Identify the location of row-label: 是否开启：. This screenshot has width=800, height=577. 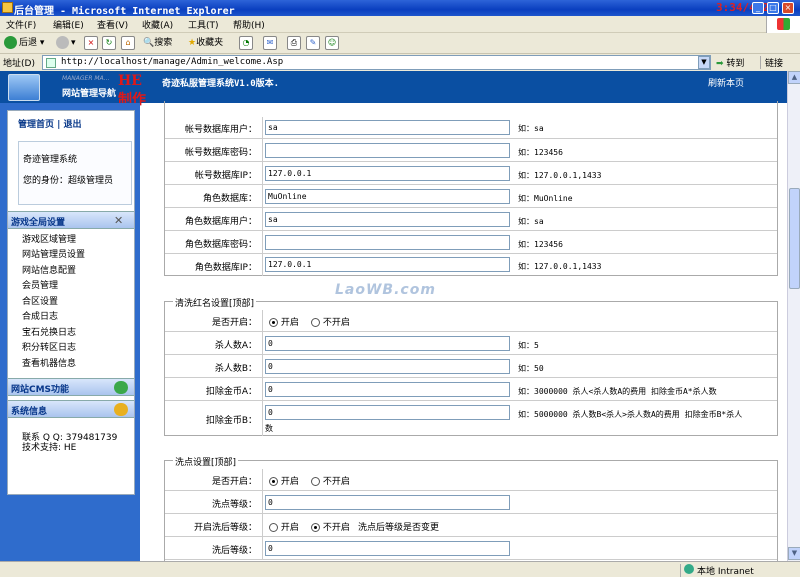
(202, 480).